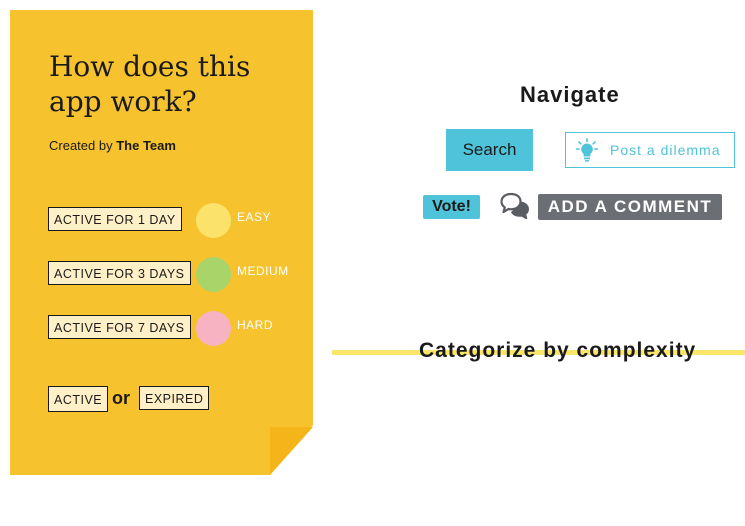 Image resolution: width=745 pixels, height=526 pixels. I want to click on card-title: How does this app work?, so click(150, 84).